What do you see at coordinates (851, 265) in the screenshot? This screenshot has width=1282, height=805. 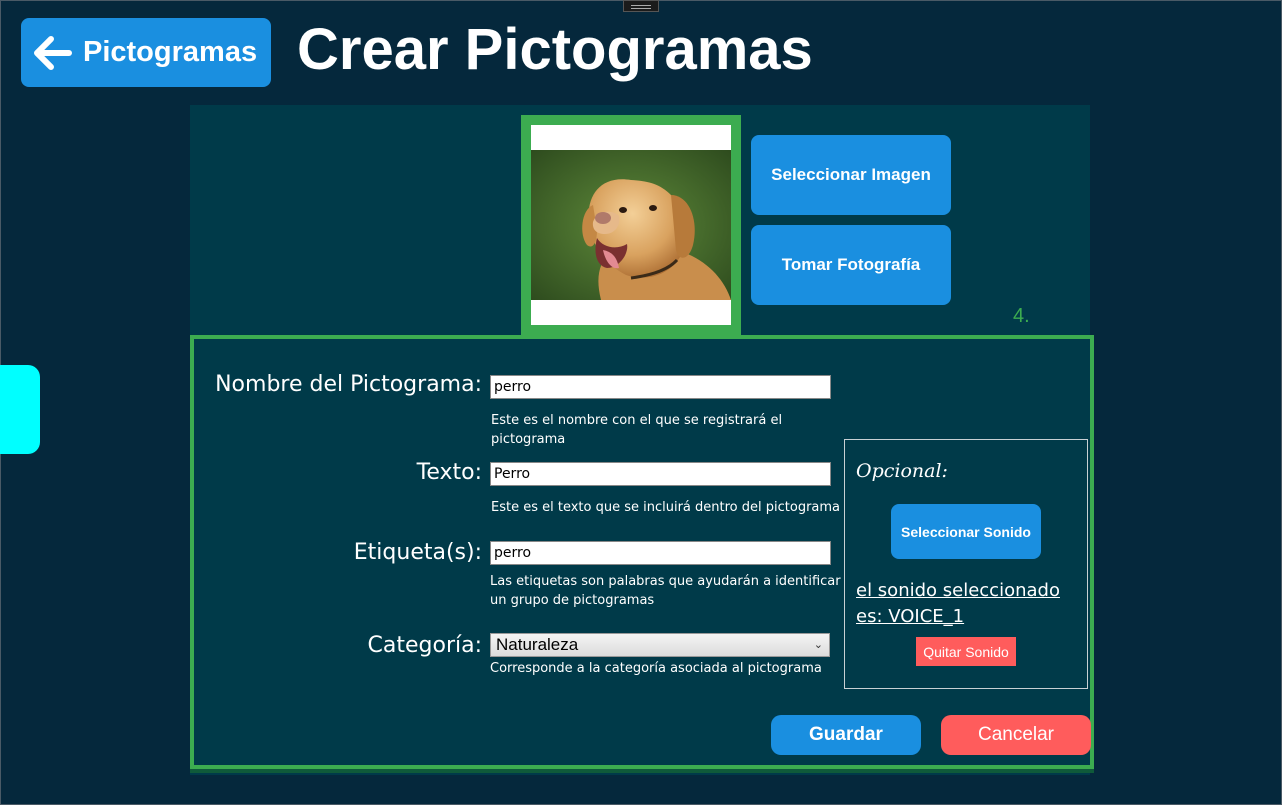 I see `take-photo-button: Tomar Fotografía` at bounding box center [851, 265].